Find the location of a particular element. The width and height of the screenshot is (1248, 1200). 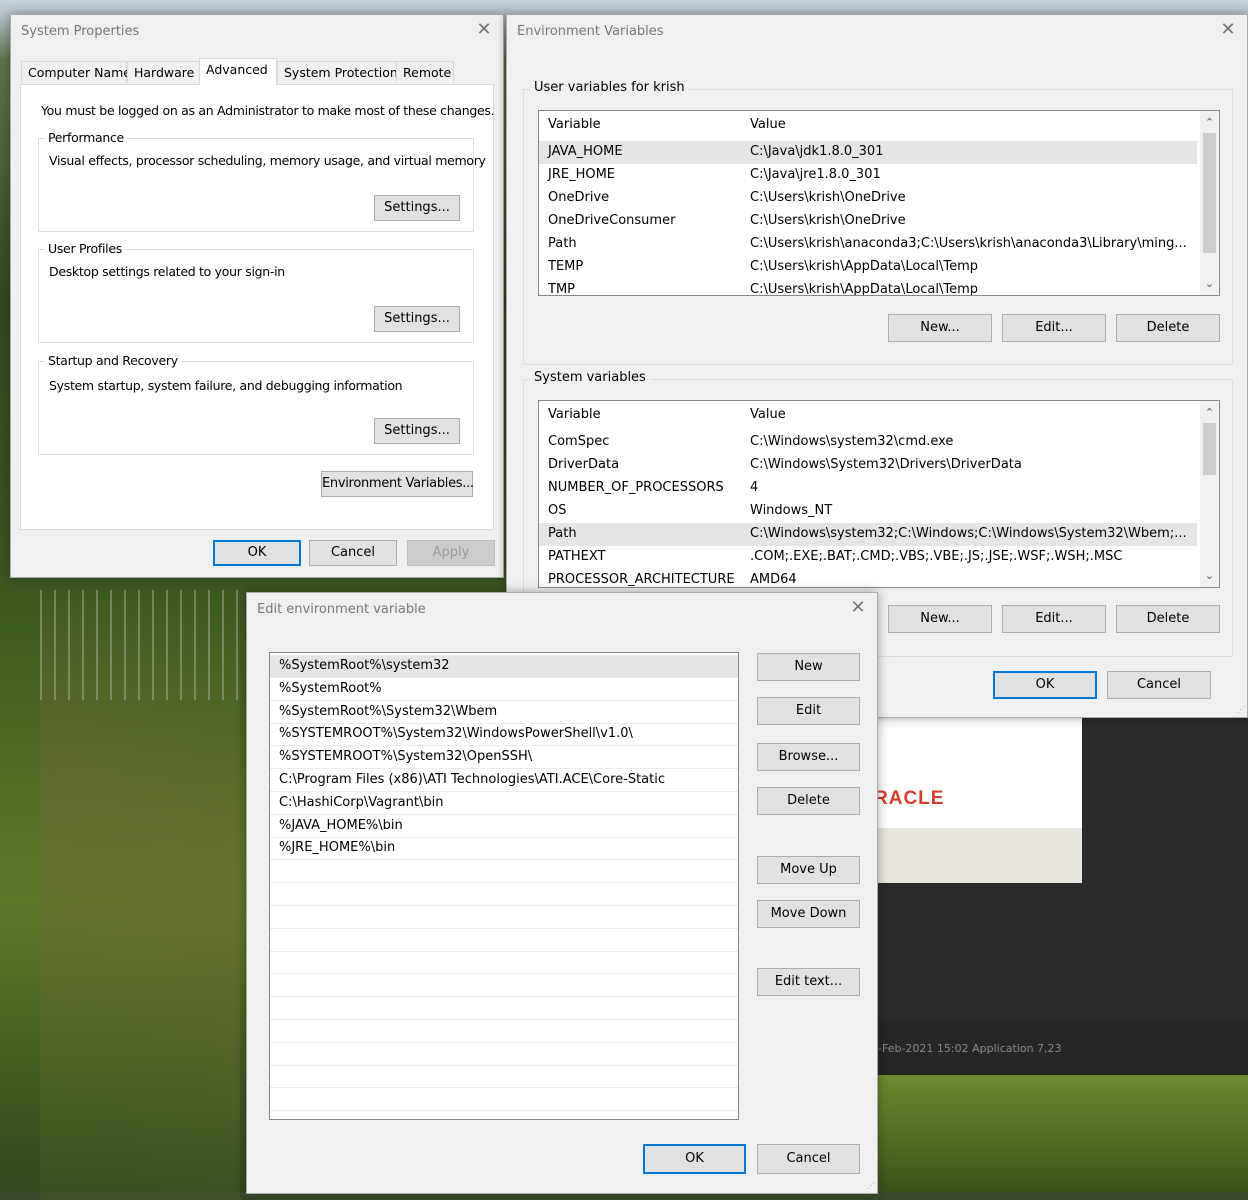

tab-hardware: Hardware is located at coordinates (163, 72).